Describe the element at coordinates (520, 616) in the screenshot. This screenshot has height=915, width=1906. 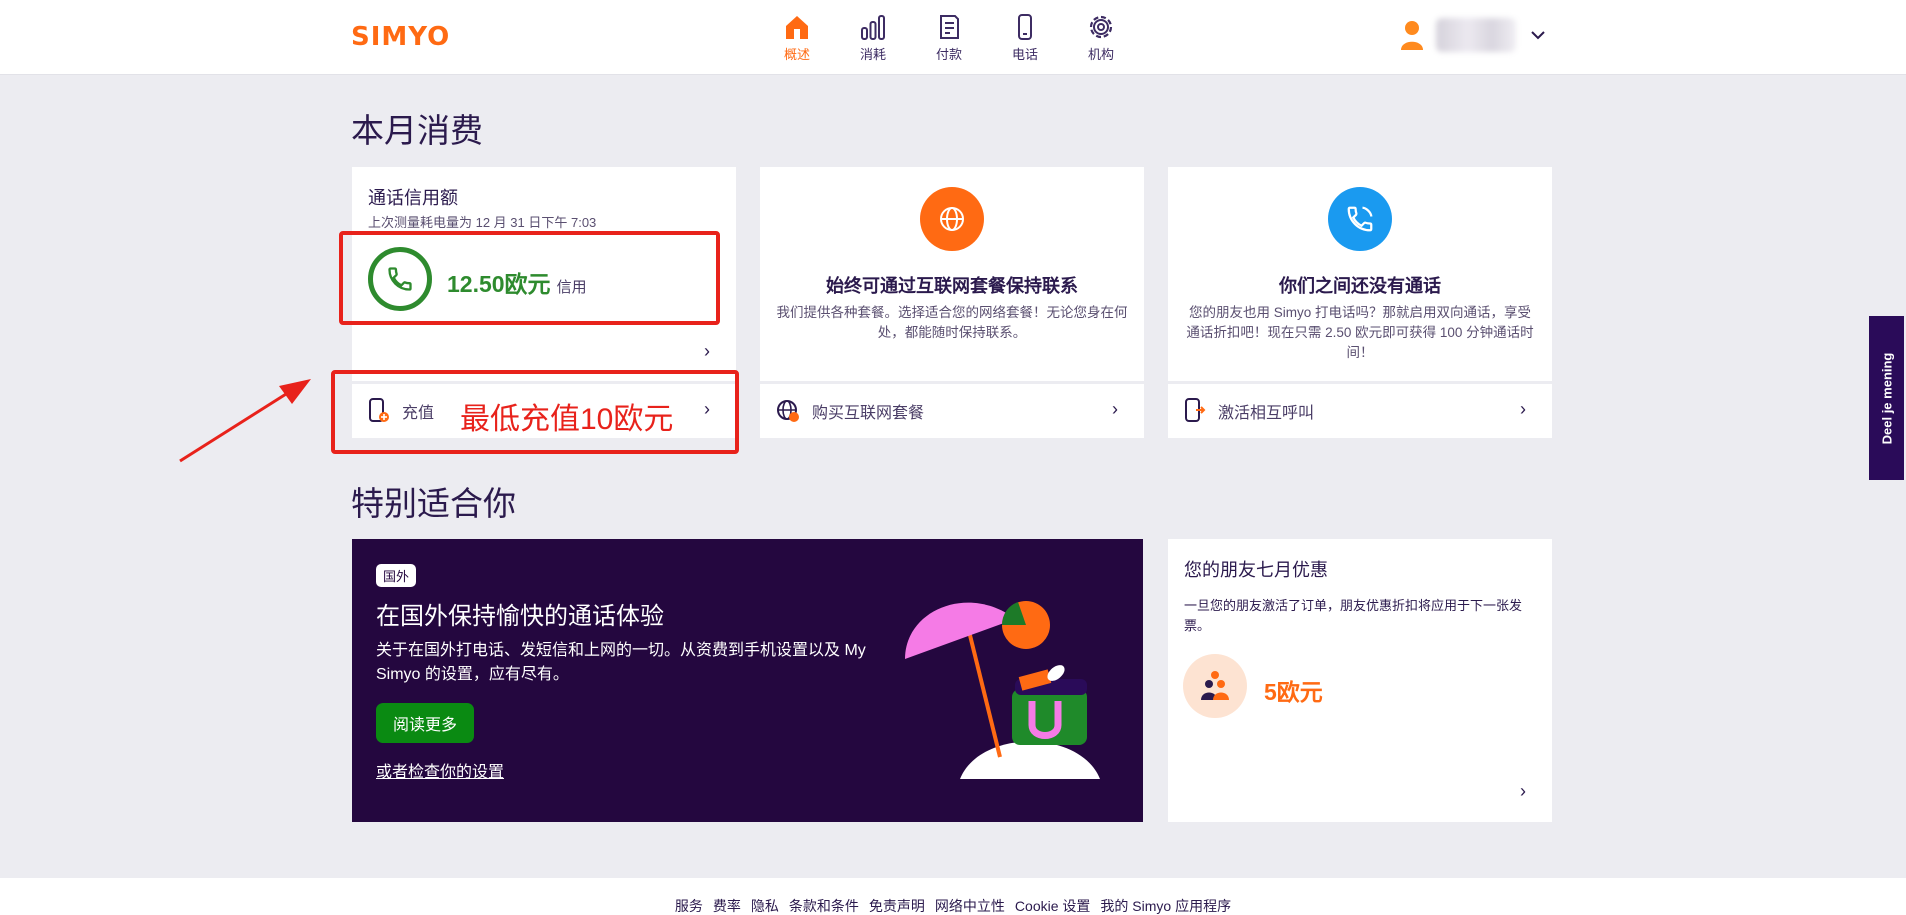
I see `promo-title: 在国外保持愉快的通话体验` at that location.